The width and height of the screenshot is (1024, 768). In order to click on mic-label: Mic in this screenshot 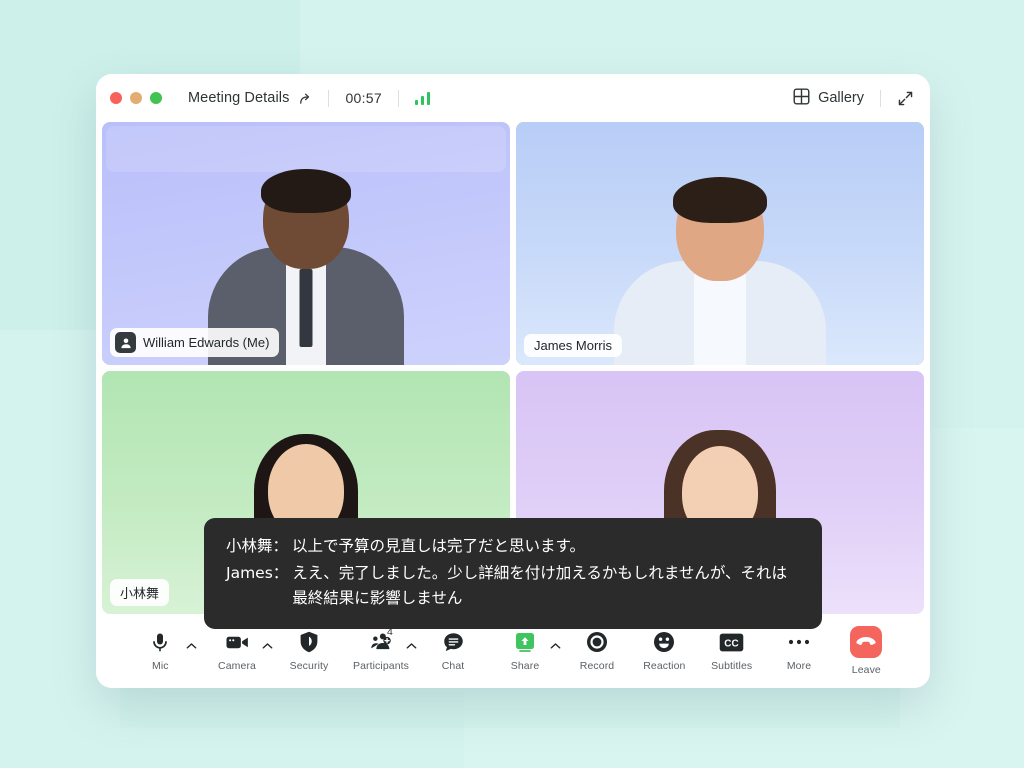, I will do `click(160, 666)`.